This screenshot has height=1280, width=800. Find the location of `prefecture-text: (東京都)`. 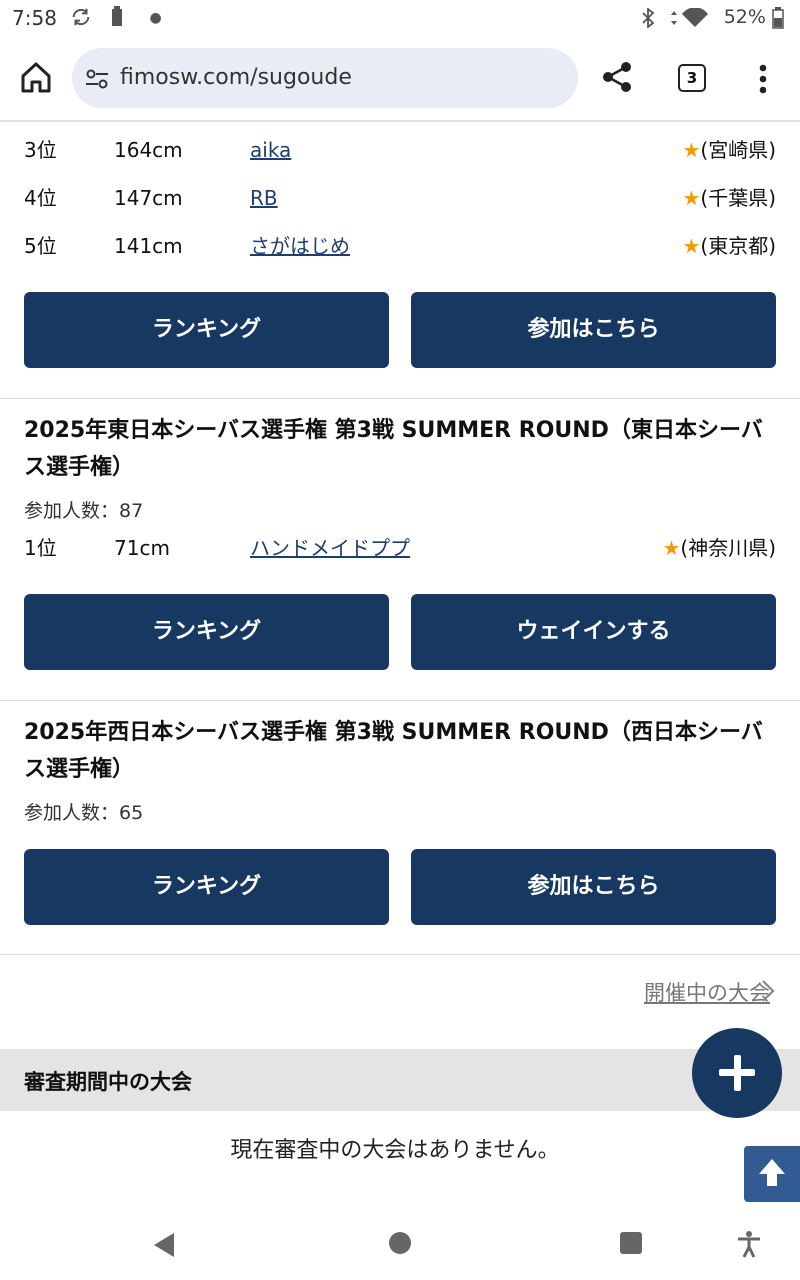

prefecture-text: (東京都) is located at coordinates (738, 246).